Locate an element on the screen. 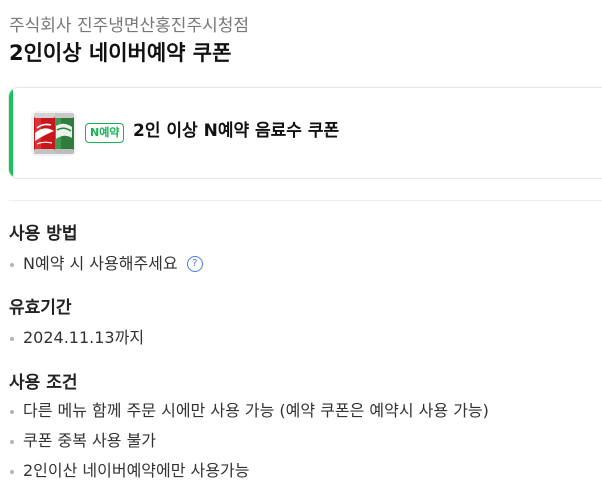 This screenshot has width=602, height=504. soda-cans-icon is located at coordinates (53, 133).